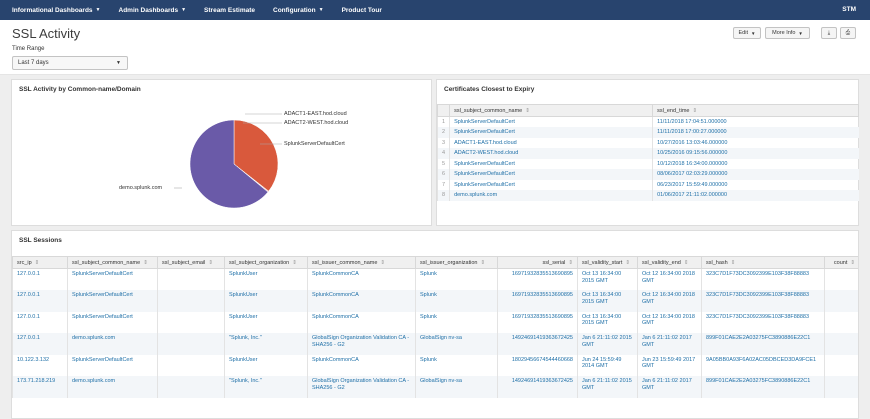 This screenshot has width=870, height=419. Describe the element at coordinates (763, 387) in the screenshot. I see `table-cell: 899F01CAE2E2A03275FC3890886E22C1` at that location.